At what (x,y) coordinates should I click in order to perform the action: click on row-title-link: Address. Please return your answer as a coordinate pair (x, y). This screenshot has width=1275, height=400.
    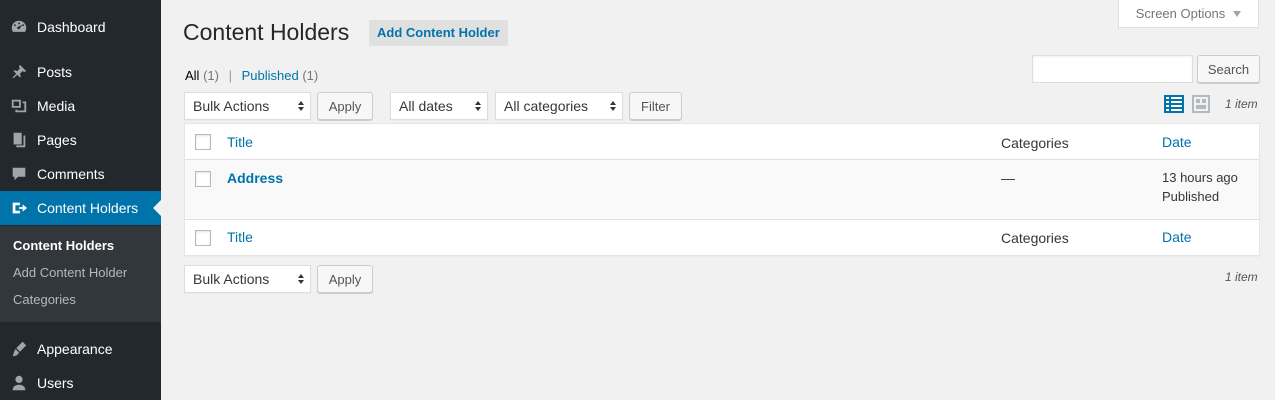
    Looking at the image, I should click on (255, 178).